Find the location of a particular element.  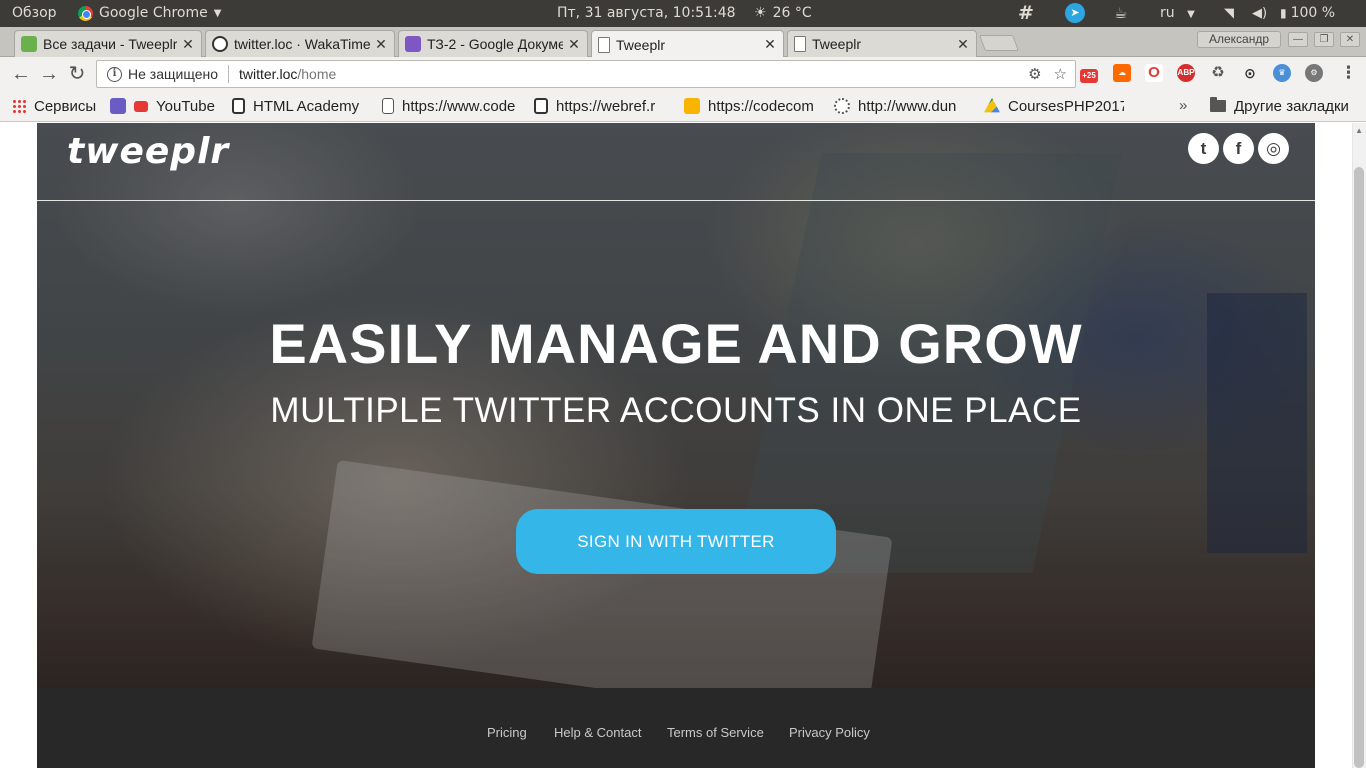

bookmark-label: HTML Academy is located at coordinates (306, 106).